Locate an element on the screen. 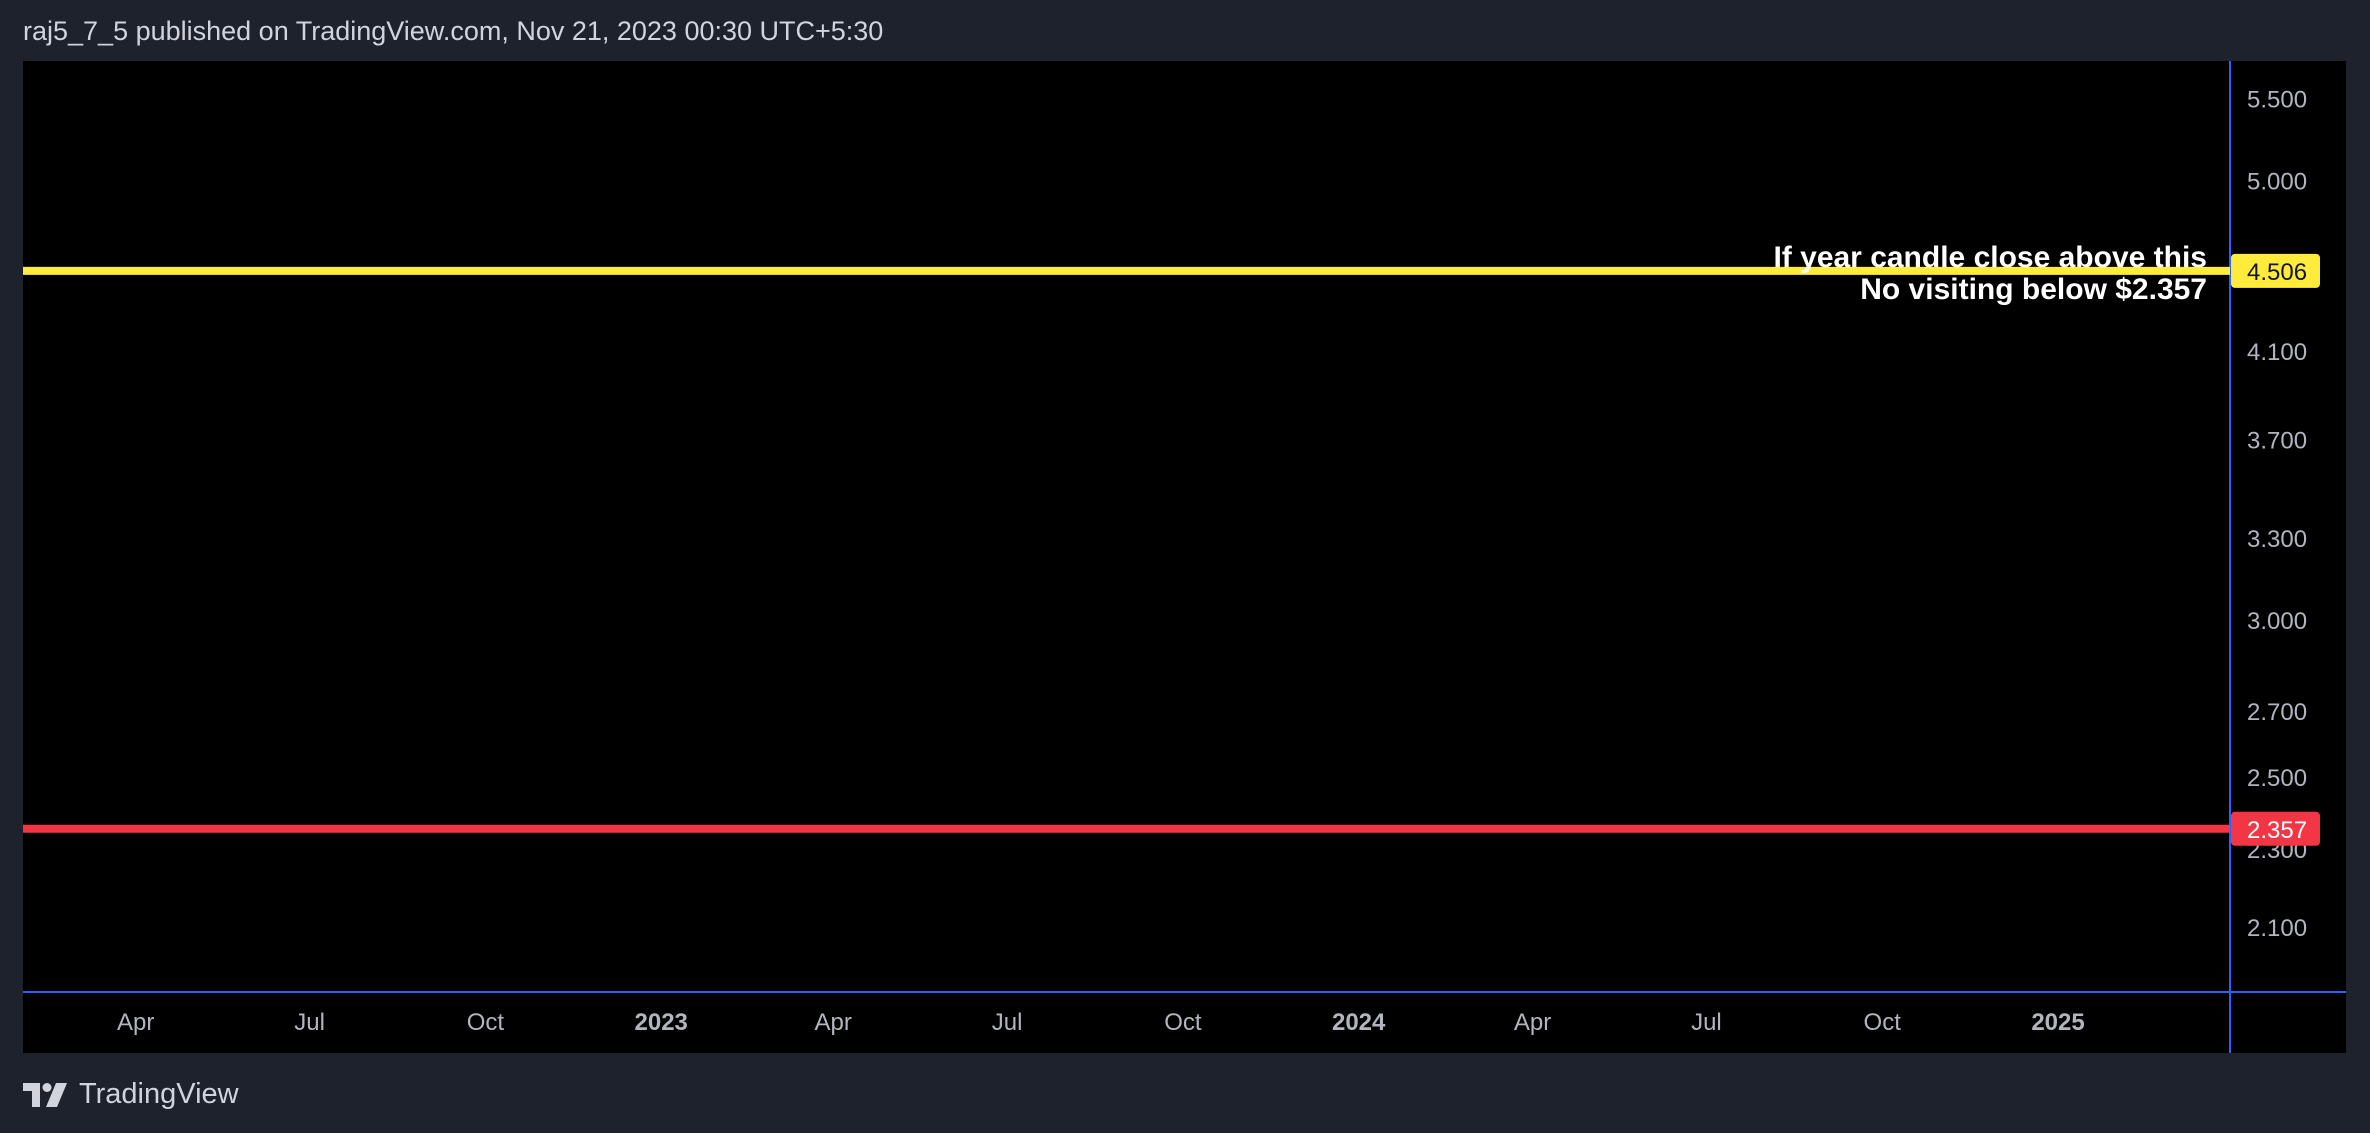  y-tick-label: 2.500 is located at coordinates (2277, 778).